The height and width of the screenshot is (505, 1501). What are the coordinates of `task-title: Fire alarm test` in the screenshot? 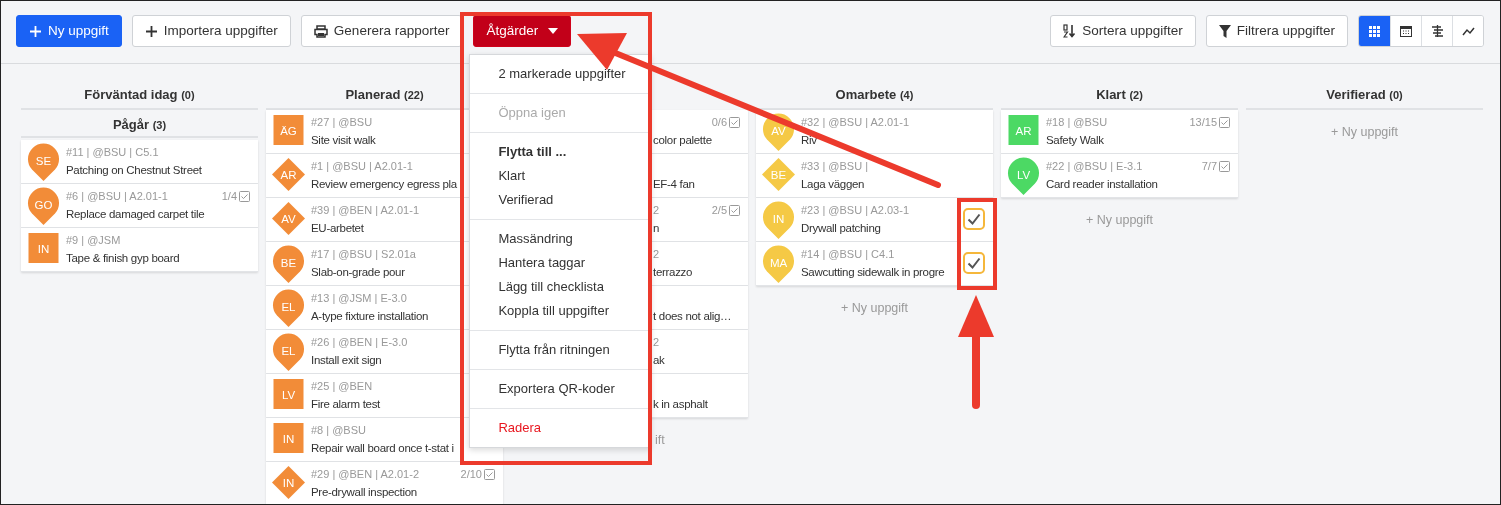 It's located at (345, 404).